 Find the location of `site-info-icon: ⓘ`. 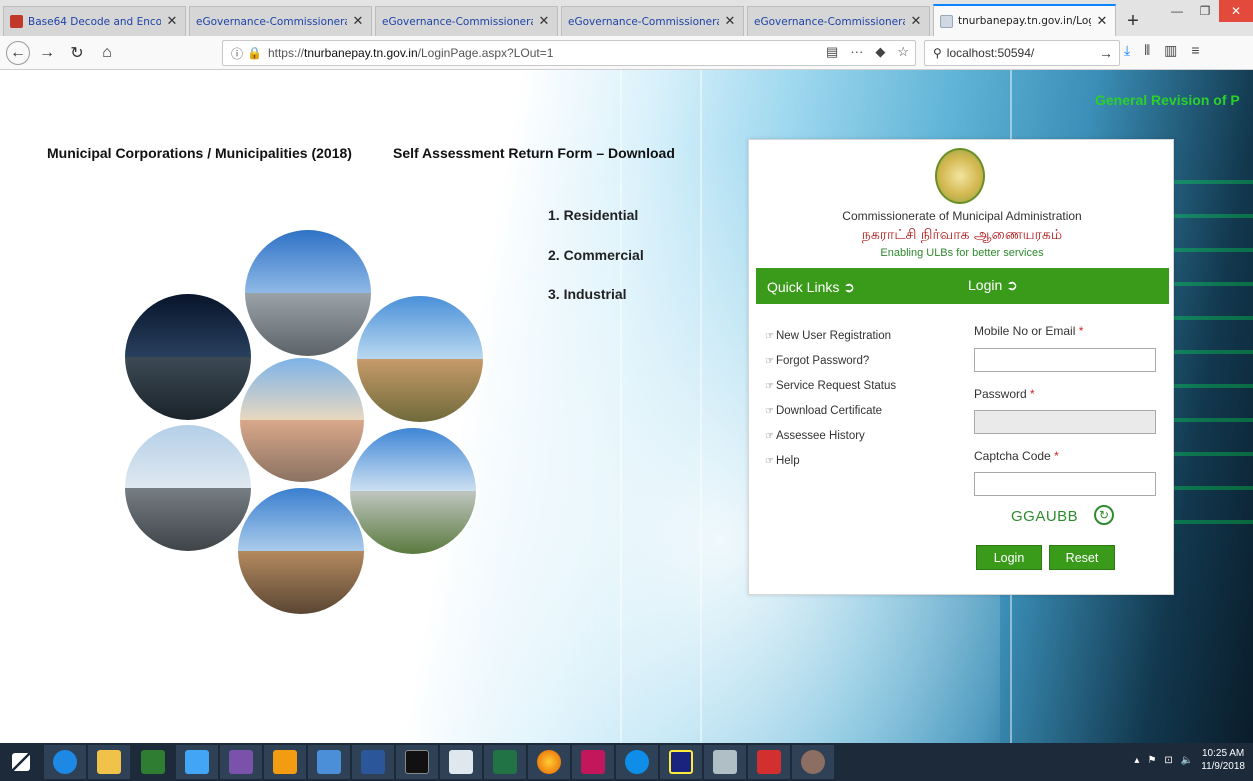

site-info-icon: ⓘ is located at coordinates (237, 53).